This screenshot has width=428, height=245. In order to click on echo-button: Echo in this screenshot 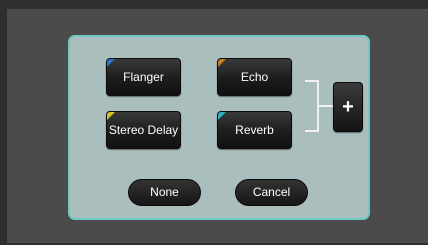, I will do `click(254, 77)`.